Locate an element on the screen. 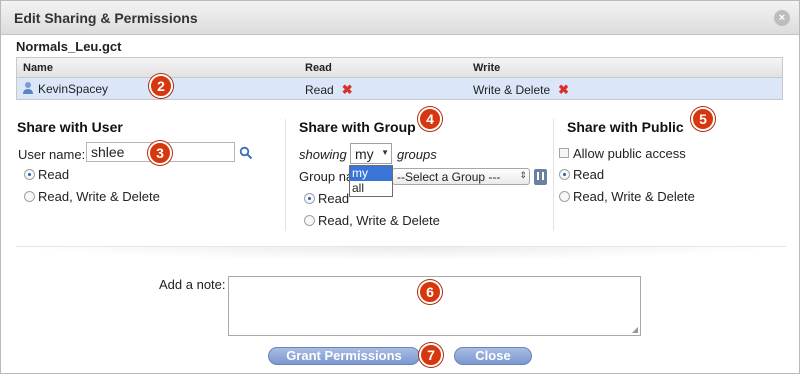  row-read-value: Read is located at coordinates (319, 90).